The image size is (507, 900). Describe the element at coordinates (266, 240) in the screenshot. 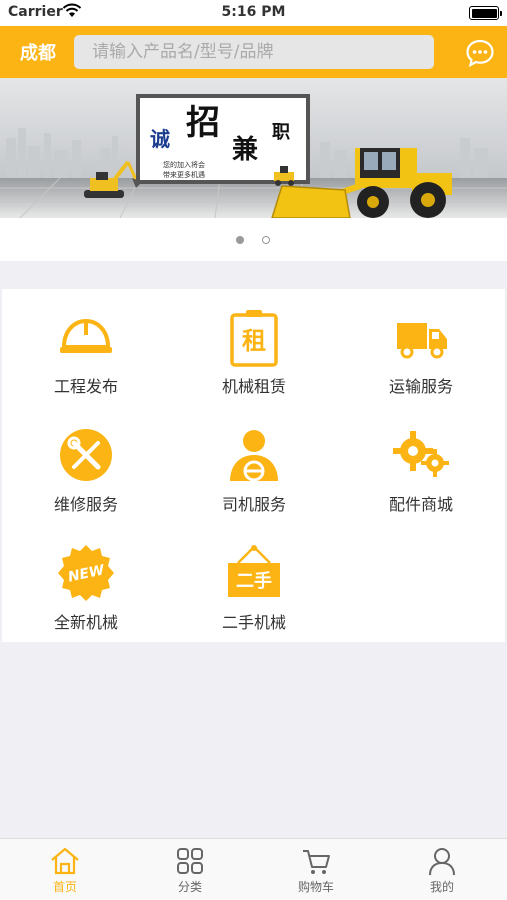

I see `page-dot` at that location.